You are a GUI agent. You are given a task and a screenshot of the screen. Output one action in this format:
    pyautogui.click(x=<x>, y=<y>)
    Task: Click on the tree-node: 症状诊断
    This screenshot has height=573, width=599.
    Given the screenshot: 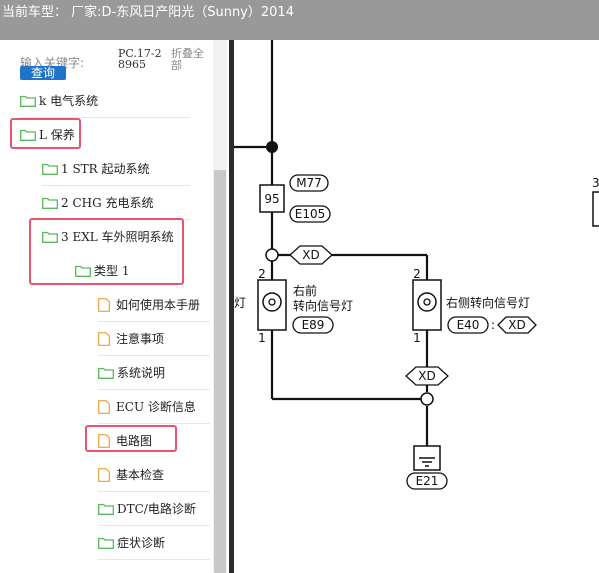 What is the action you would take?
    pyautogui.click(x=154, y=543)
    